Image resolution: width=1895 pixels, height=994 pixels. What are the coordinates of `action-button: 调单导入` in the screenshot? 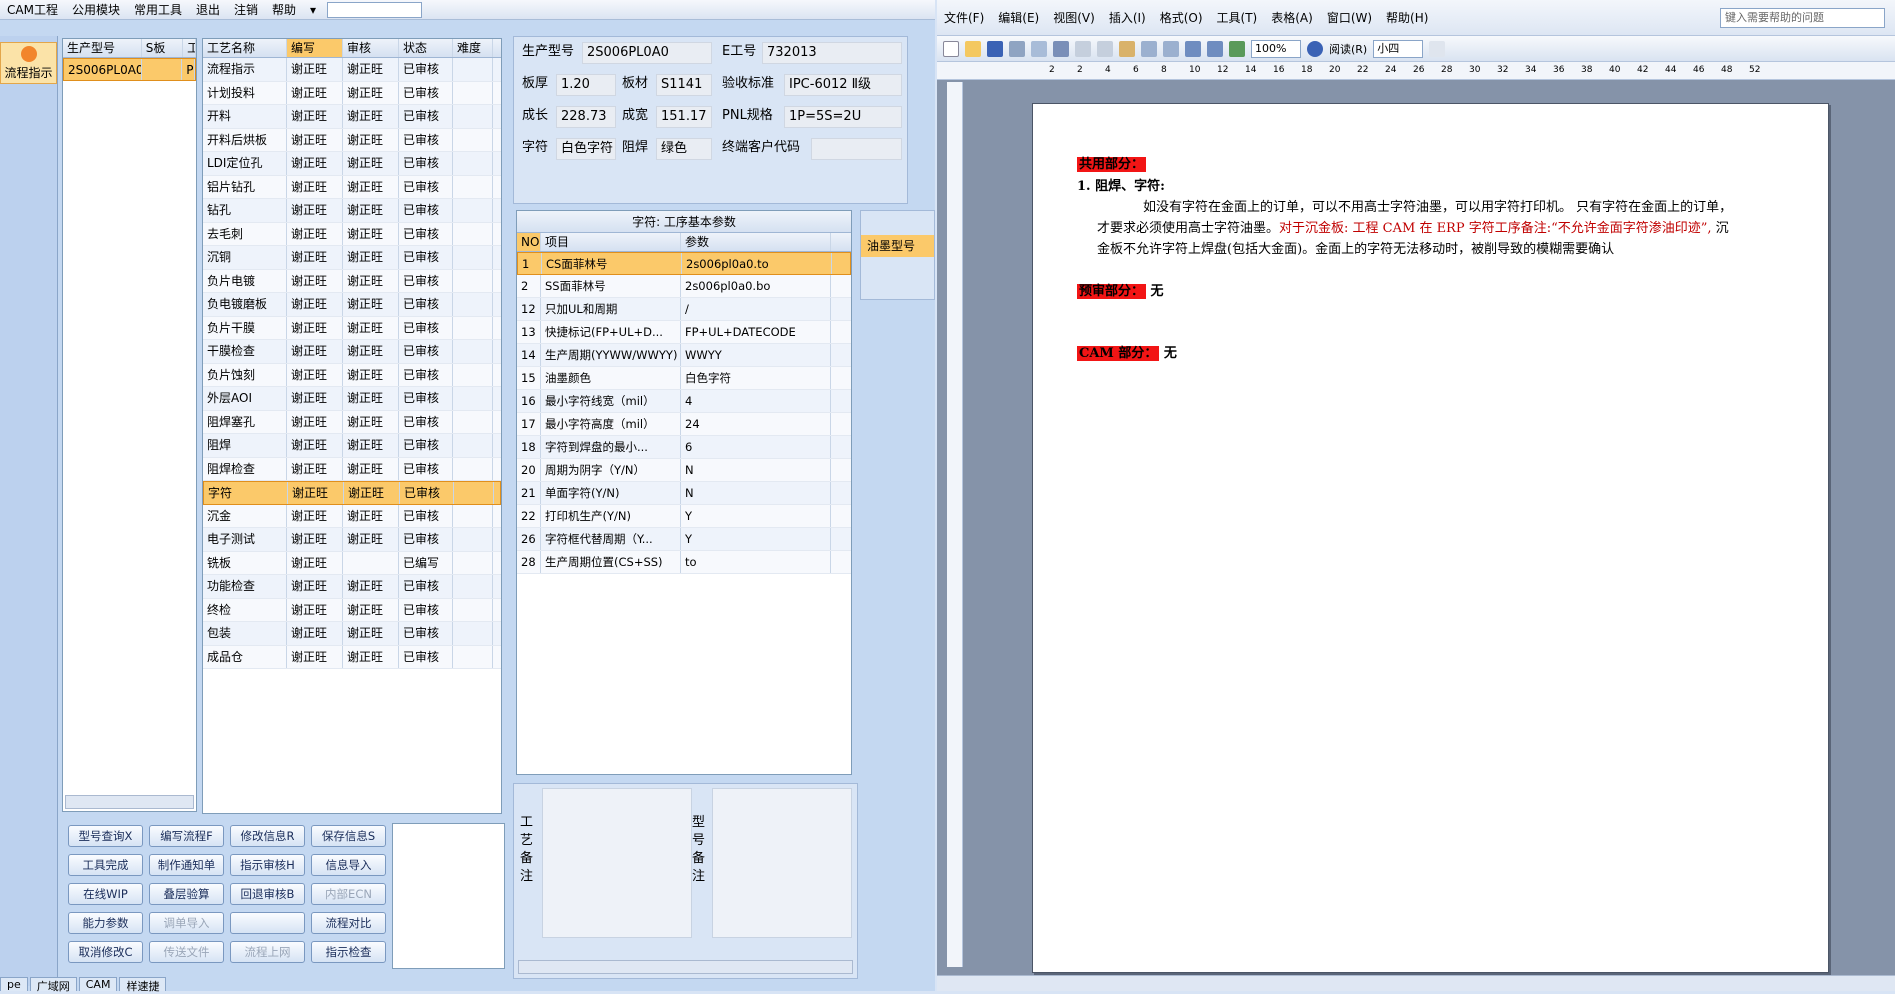 It's located at (186, 923).